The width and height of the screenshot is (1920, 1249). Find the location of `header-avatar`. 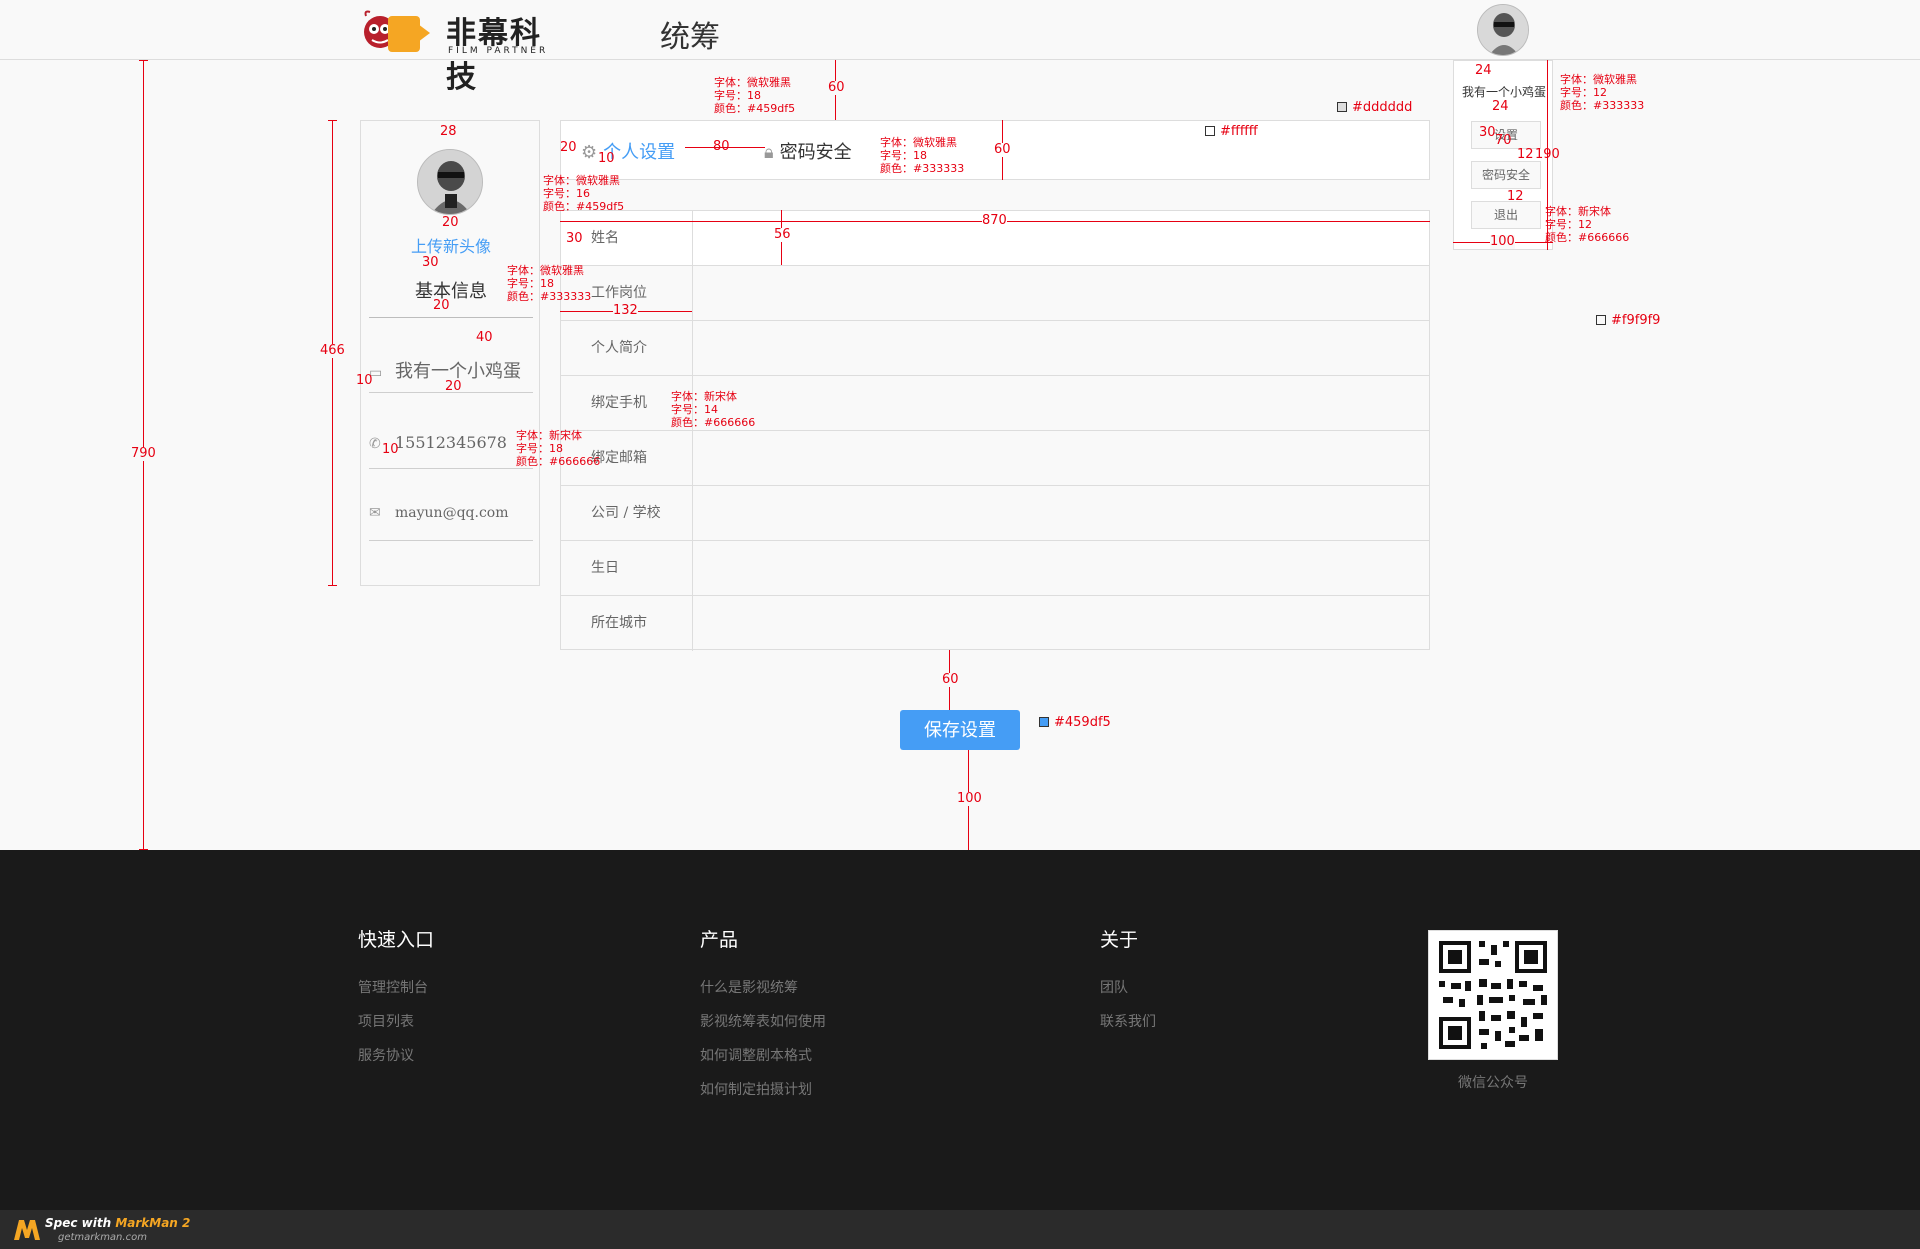

header-avatar is located at coordinates (1503, 30).